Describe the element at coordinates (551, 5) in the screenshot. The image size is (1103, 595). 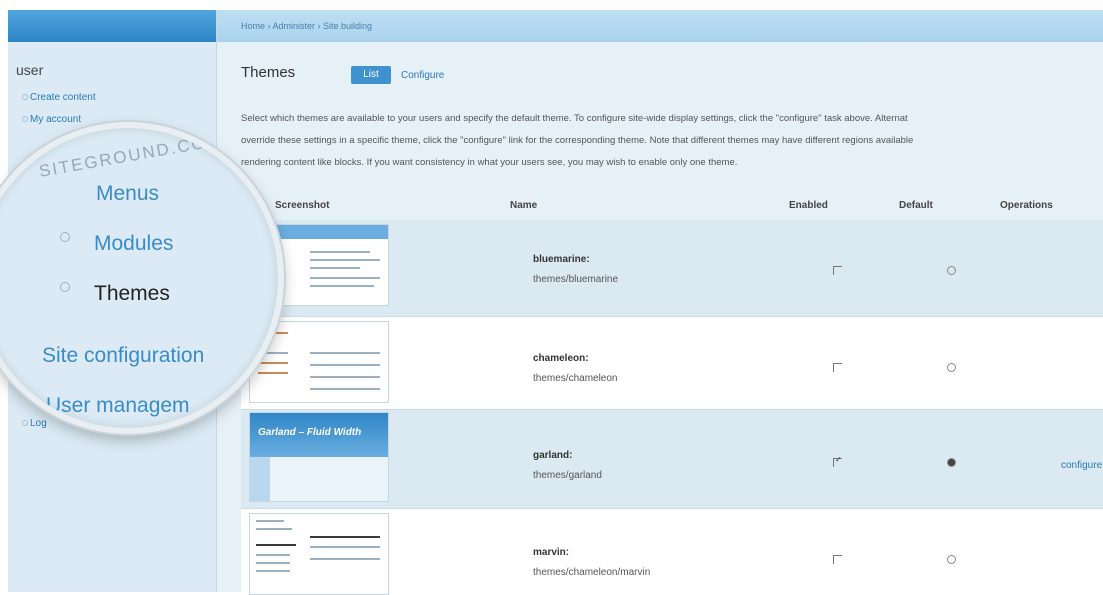
I see `top-strip` at that location.